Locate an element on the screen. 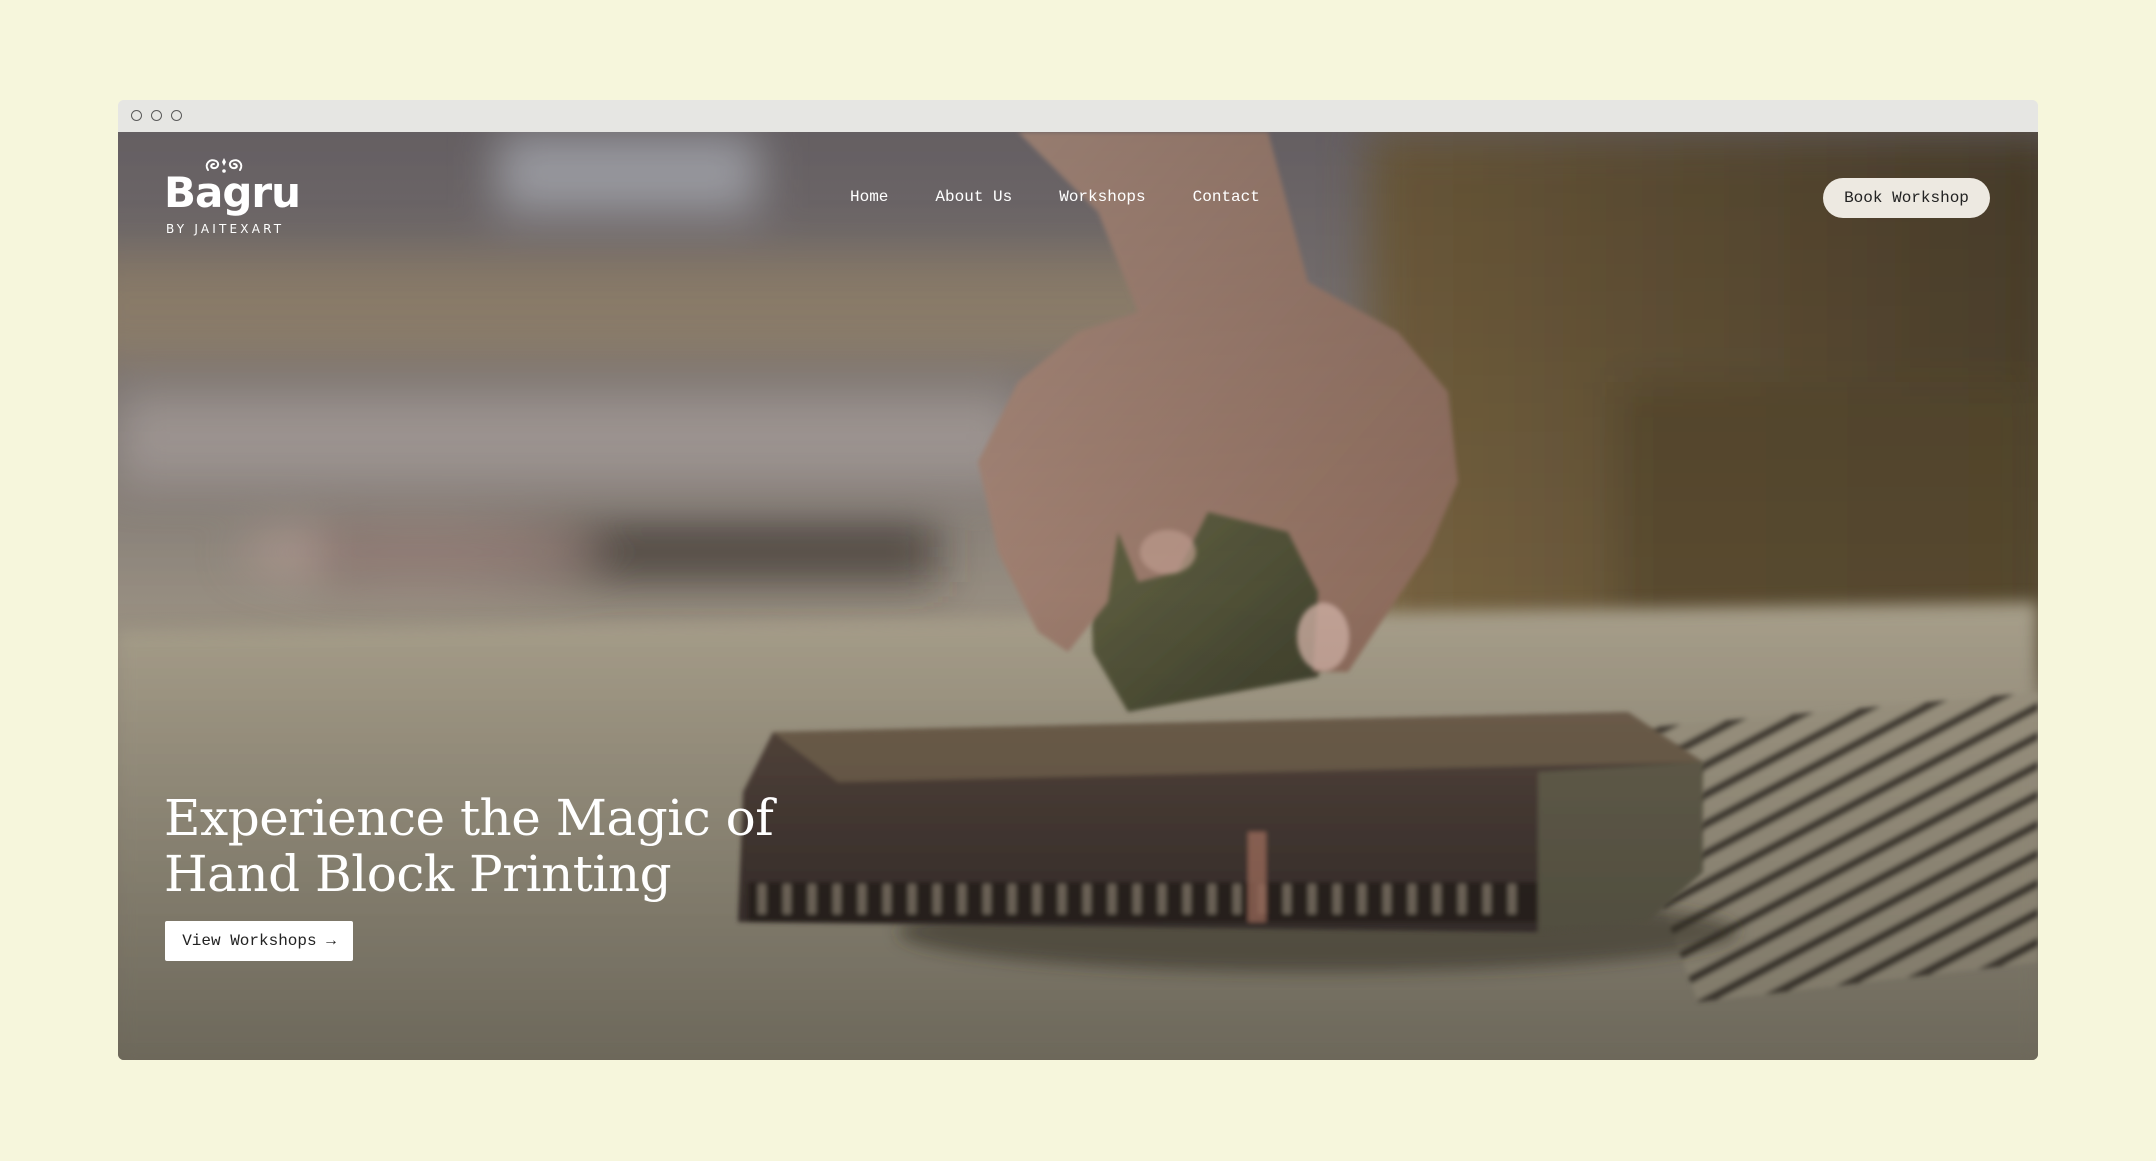 This screenshot has width=2156, height=1161. nav-link-home: Home is located at coordinates (869, 198).